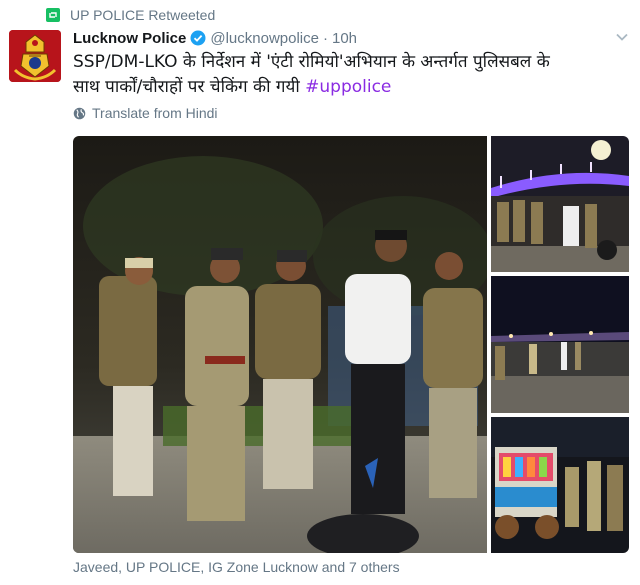  Describe the element at coordinates (142, 15) in the screenshot. I see `retweet-context-label: UP POLICE Retweeted` at that location.